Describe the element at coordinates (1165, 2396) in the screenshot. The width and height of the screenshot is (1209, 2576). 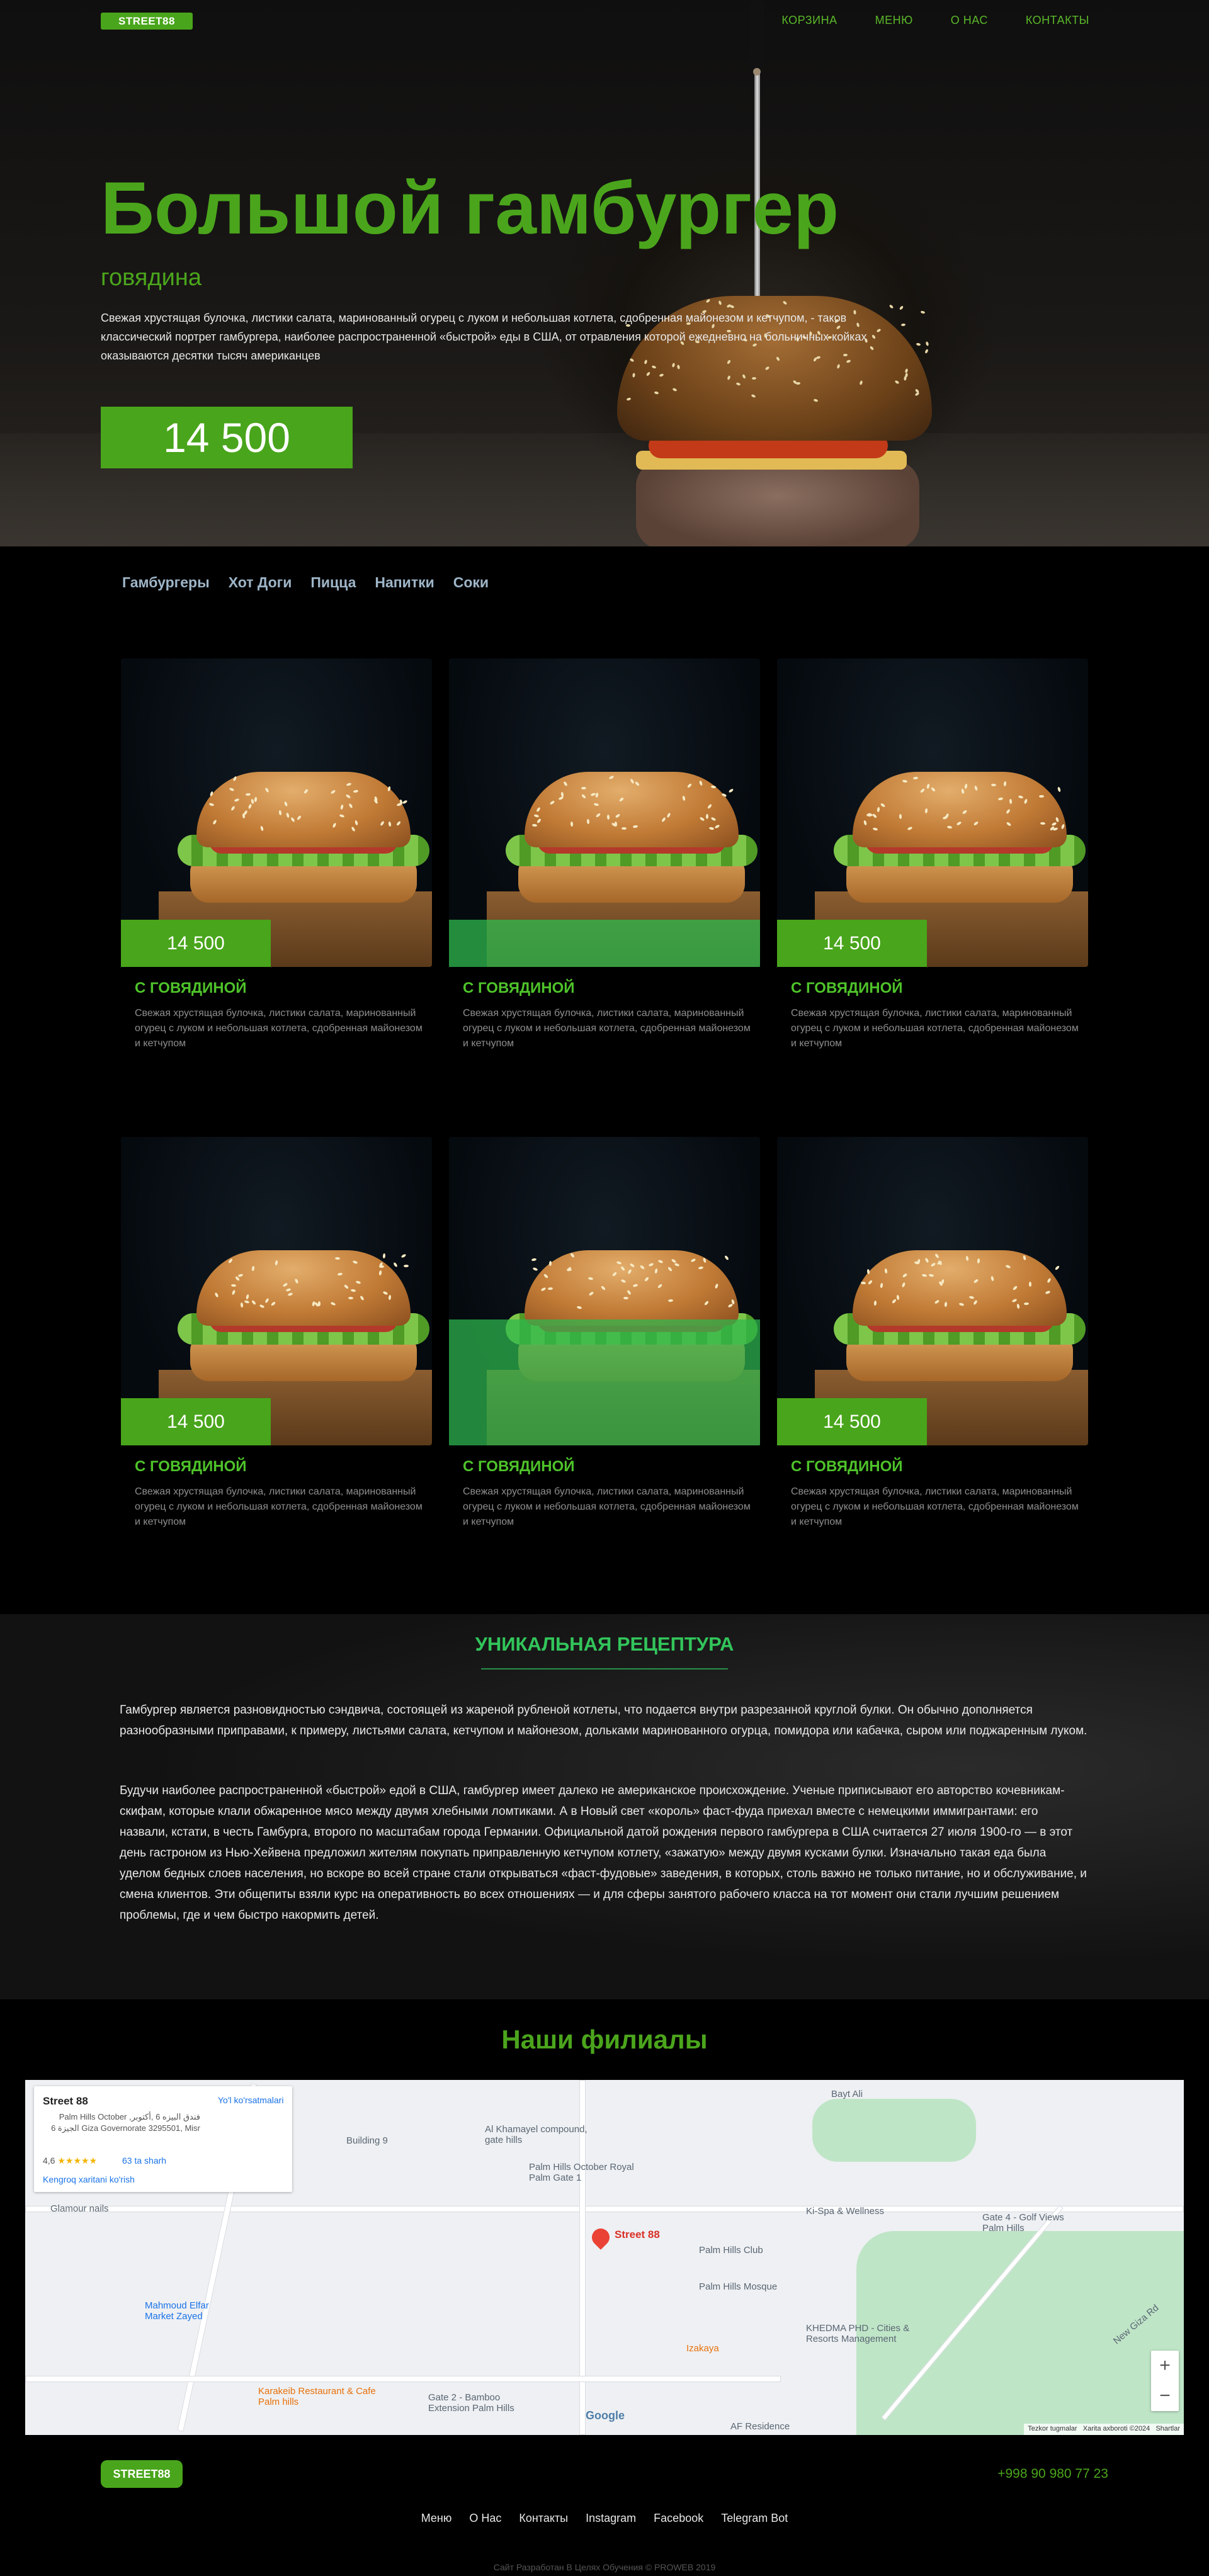
I see `zoom-out-button: −` at that location.